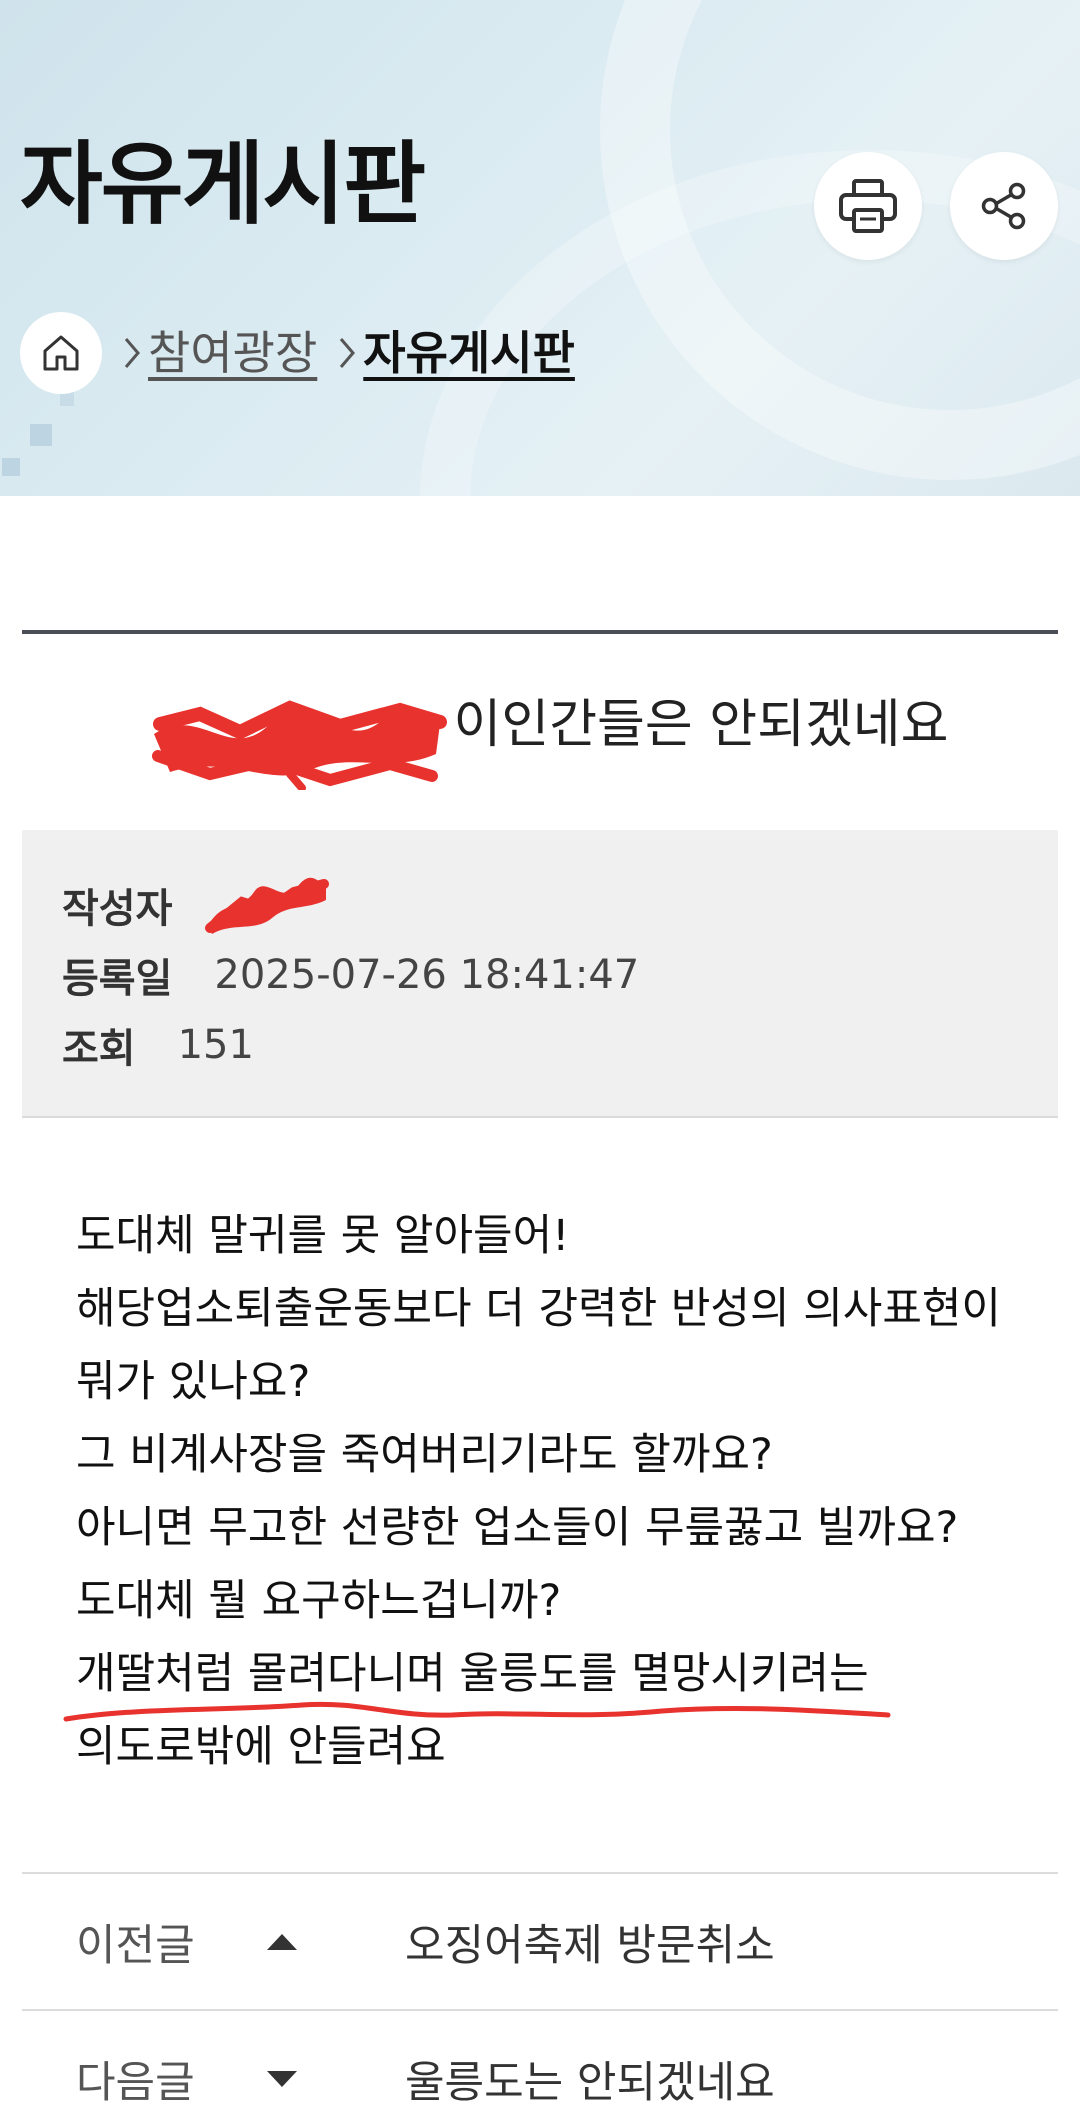  I want to click on date-label: 등록일, so click(117, 979).